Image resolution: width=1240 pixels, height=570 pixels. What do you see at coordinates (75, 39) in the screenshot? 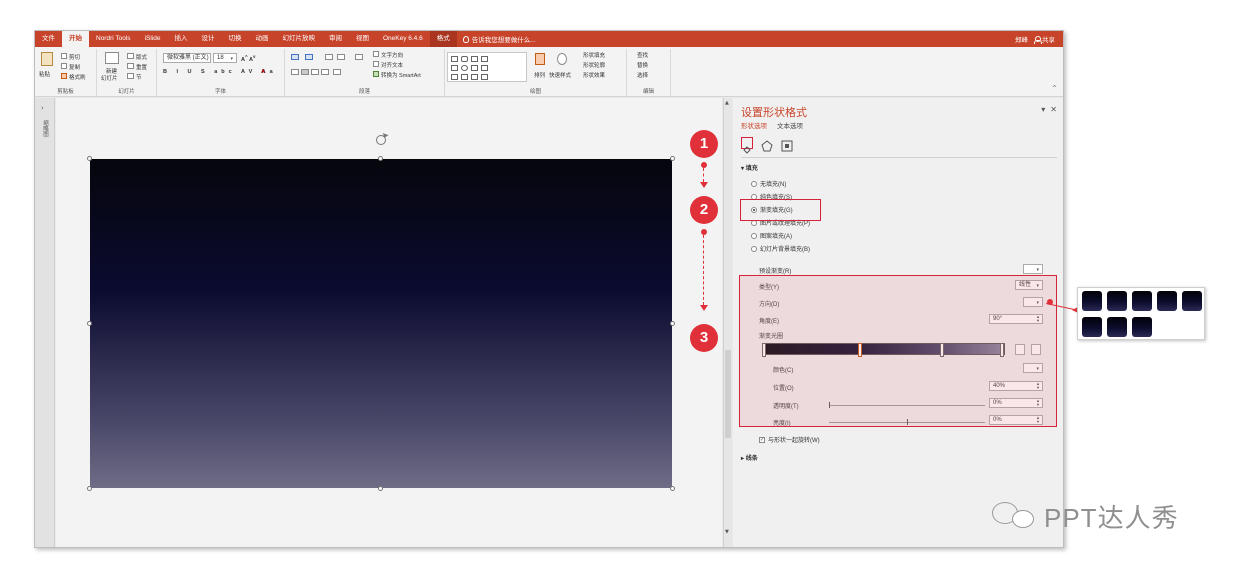
I see `tab-home: 开始` at bounding box center [75, 39].